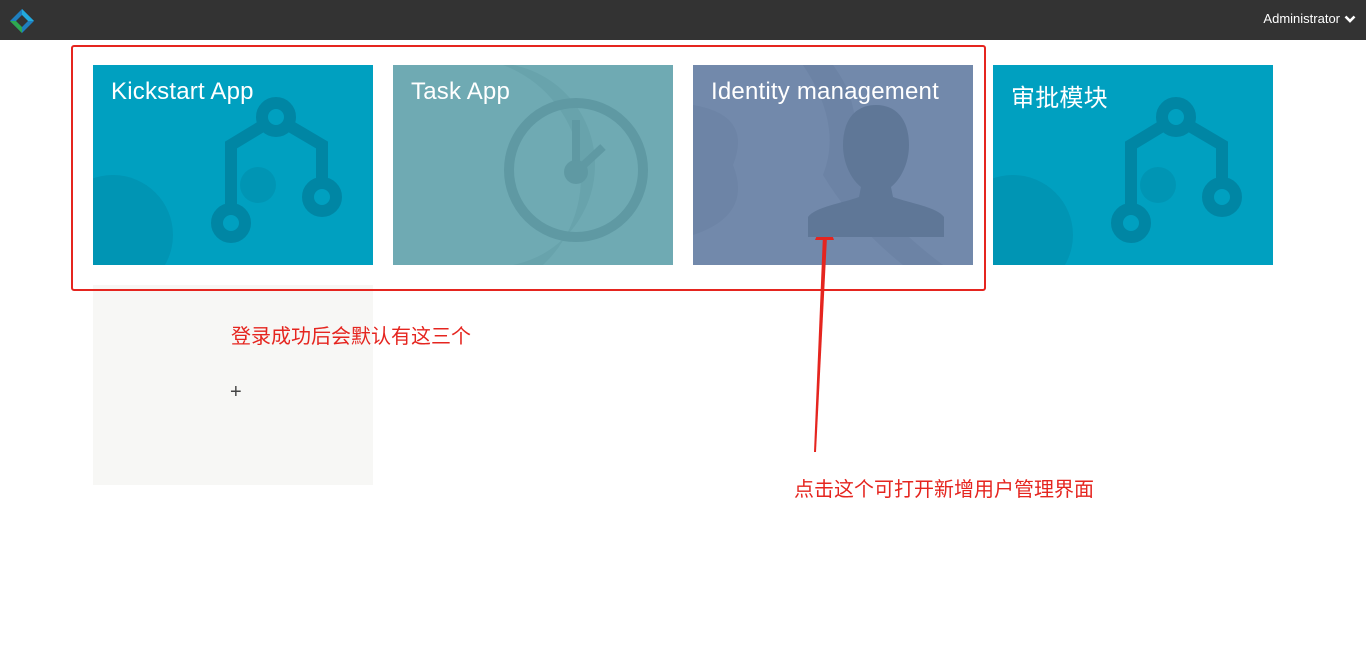  What do you see at coordinates (1350, 19) in the screenshot?
I see `chevron-down-icon` at bounding box center [1350, 19].